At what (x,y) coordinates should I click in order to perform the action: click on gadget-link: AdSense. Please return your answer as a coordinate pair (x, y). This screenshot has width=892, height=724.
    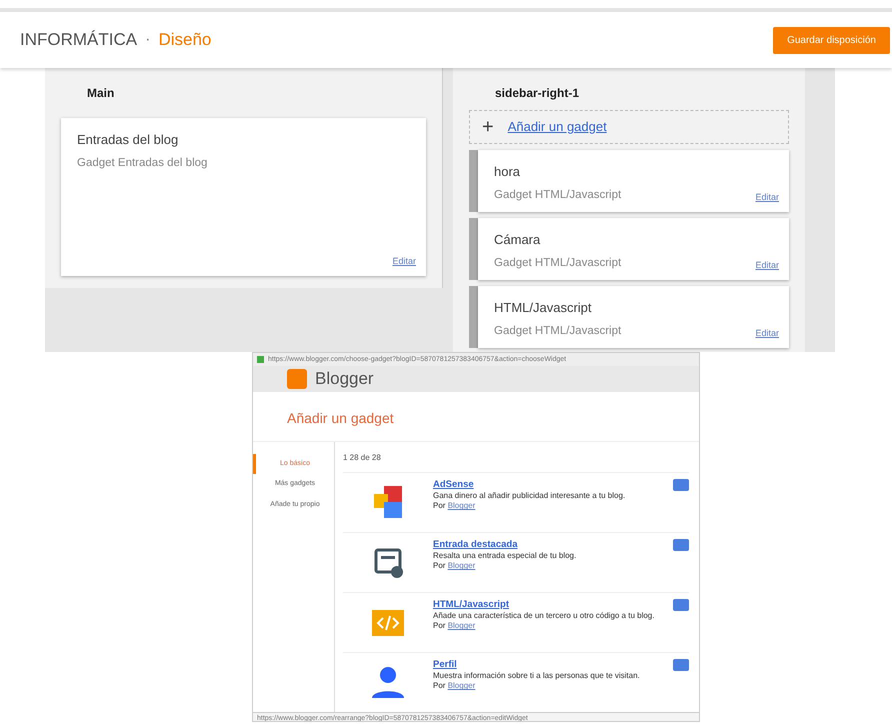
    Looking at the image, I should click on (453, 484).